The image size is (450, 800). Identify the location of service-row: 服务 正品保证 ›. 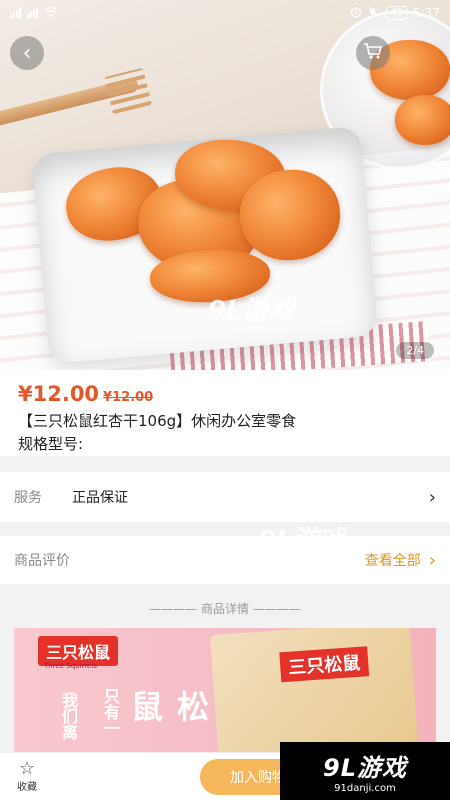
(225, 497).